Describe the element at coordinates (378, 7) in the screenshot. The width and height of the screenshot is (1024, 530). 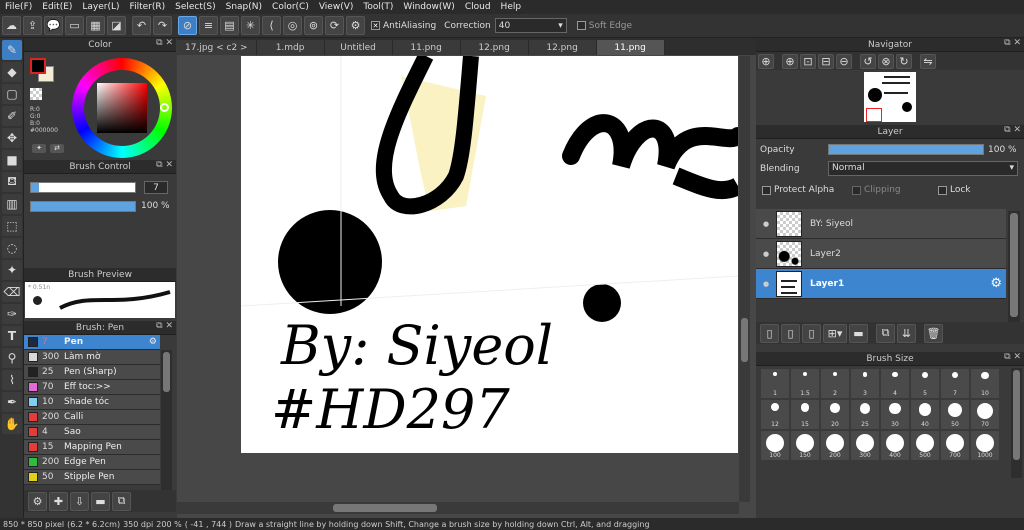
I see `menu-item-8: Tool(T)` at that location.